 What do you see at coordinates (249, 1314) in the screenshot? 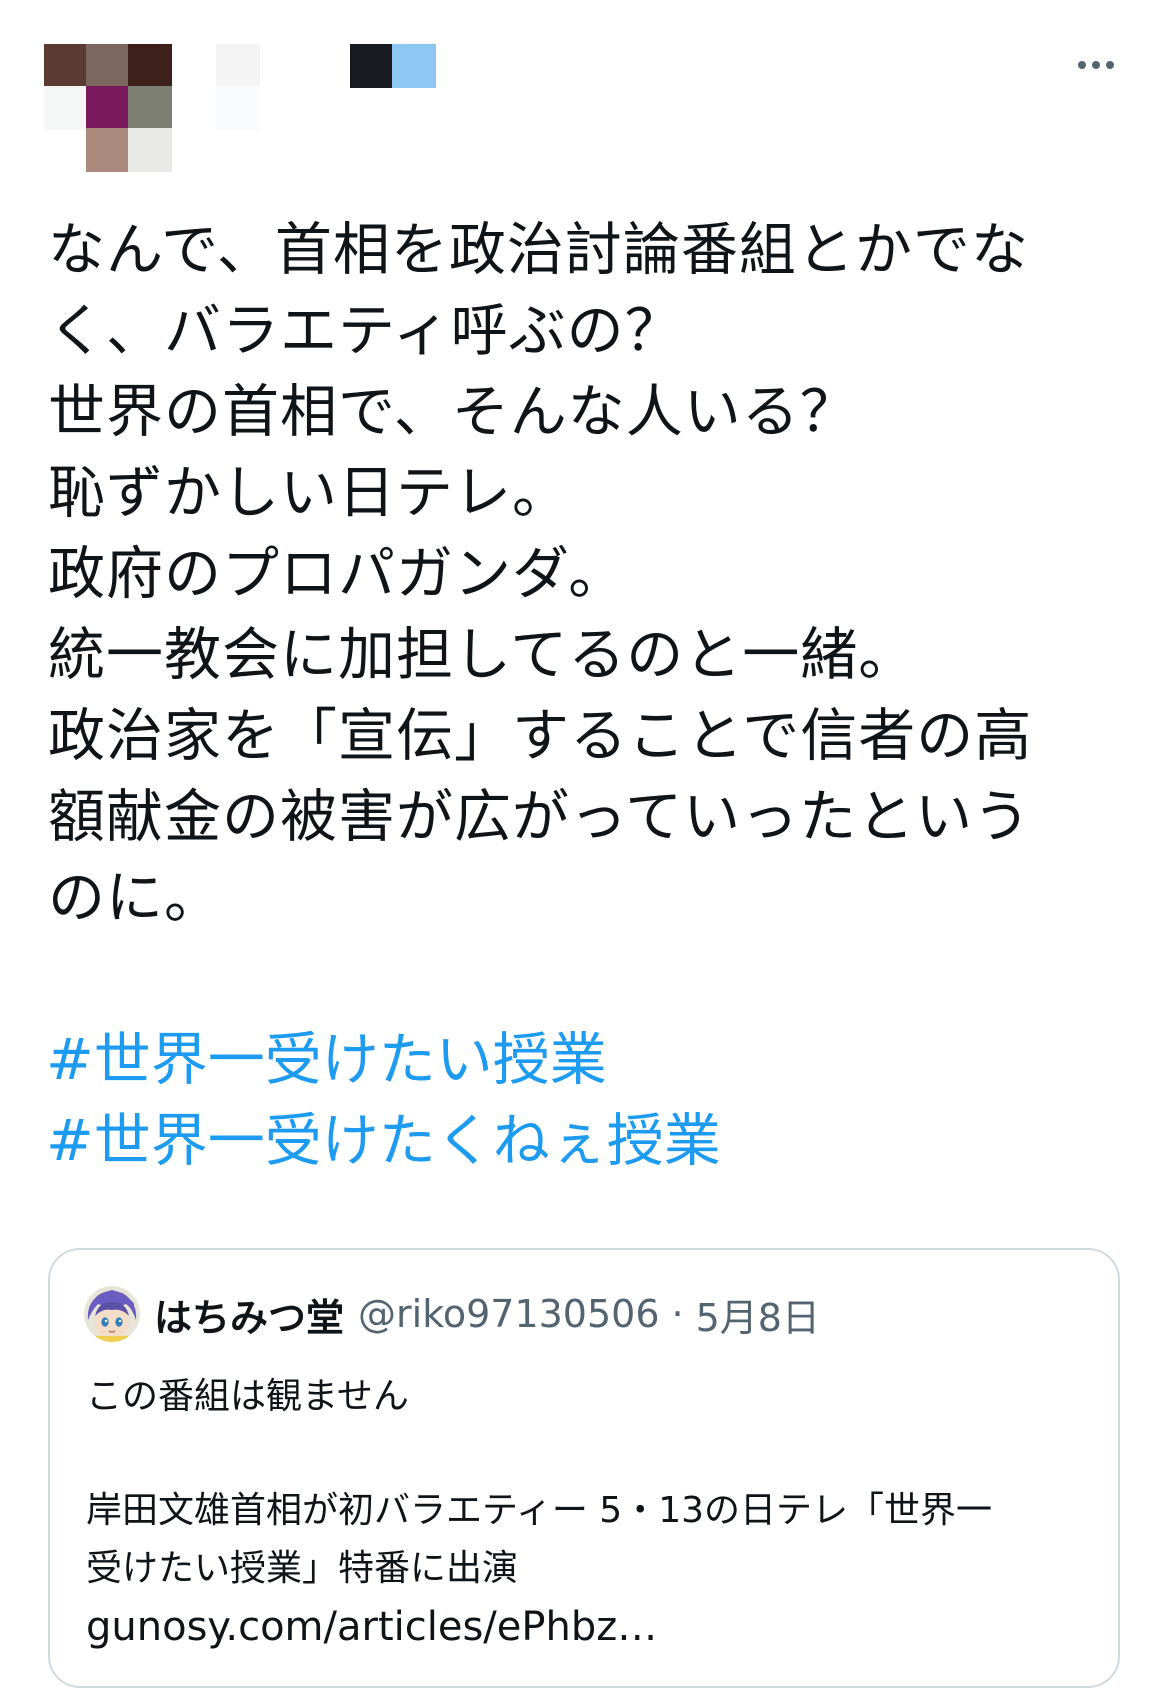
I see `quoted-user-name: はちみつ堂` at bounding box center [249, 1314].